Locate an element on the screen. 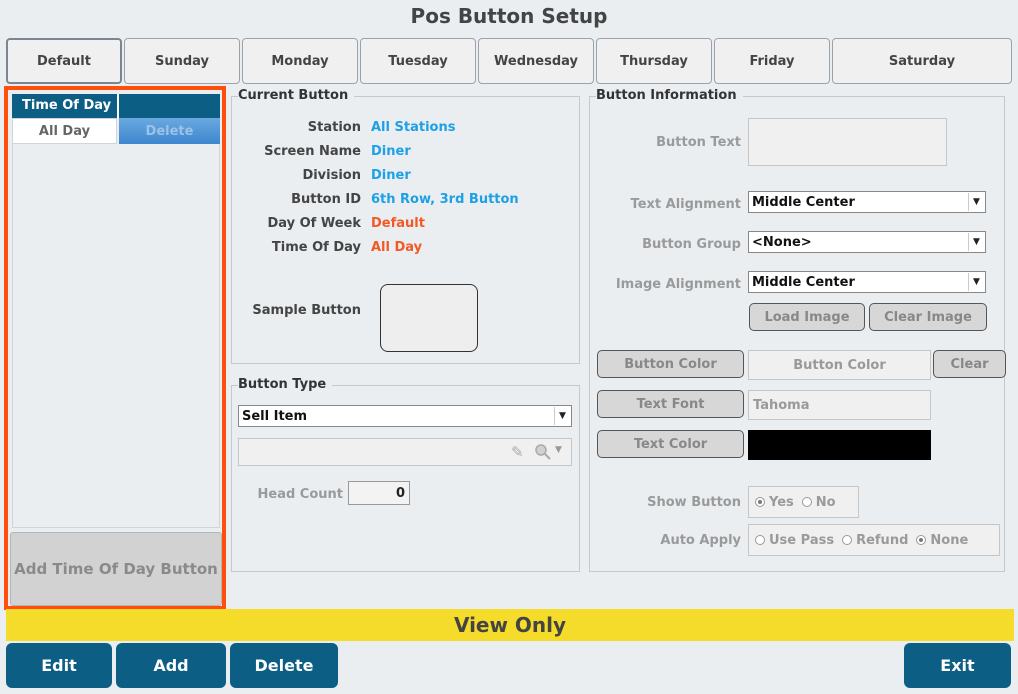 This screenshot has height=694, width=1018. view-only-banner: View Only is located at coordinates (510, 625).